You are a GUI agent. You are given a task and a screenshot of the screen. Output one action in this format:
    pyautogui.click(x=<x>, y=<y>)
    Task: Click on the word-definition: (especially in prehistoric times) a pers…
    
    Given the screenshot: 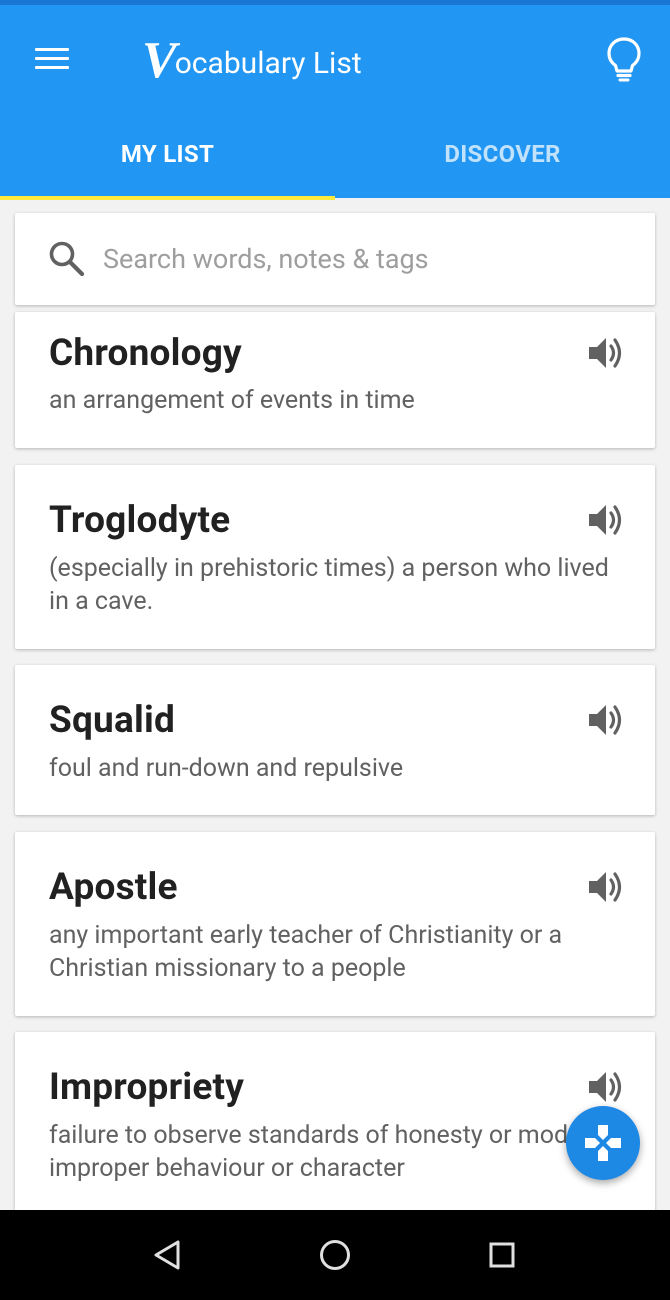 What is the action you would take?
    pyautogui.click(x=329, y=585)
    